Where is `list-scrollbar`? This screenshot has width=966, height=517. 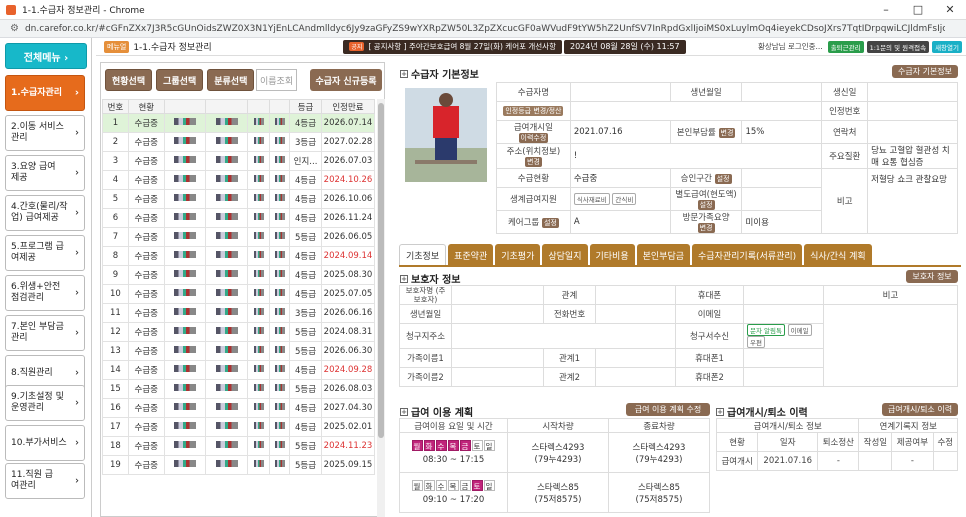 list-scrollbar is located at coordinates (381, 308).